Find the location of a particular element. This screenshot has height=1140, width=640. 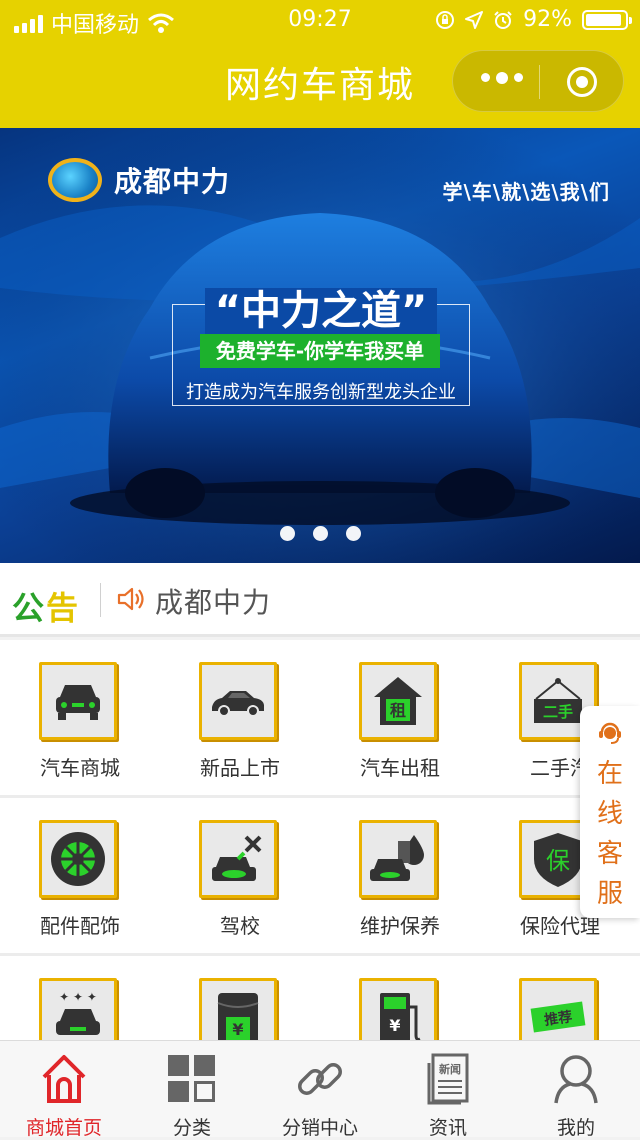

tab-news: 新闻 资讯 is located at coordinates (448, 1090).